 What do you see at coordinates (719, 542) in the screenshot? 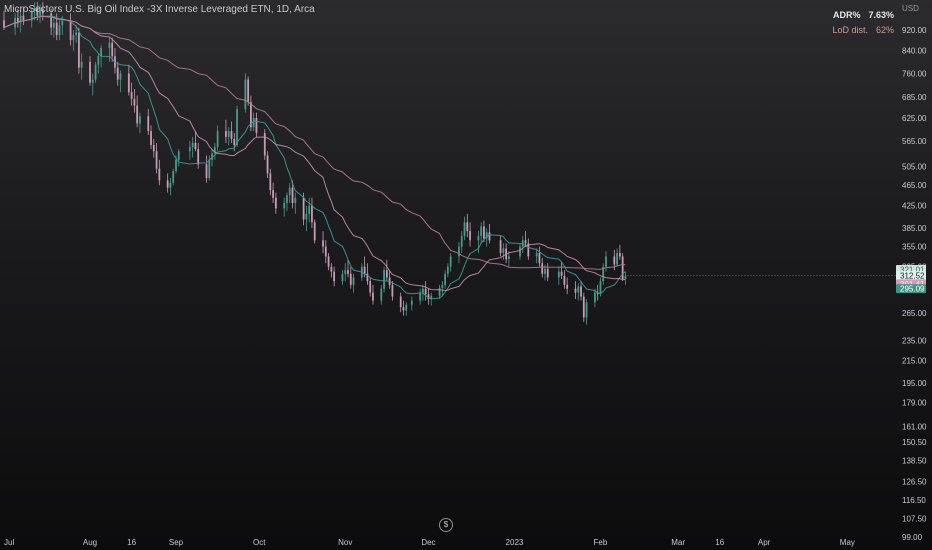
I see `time-tick-label: 16` at bounding box center [719, 542].